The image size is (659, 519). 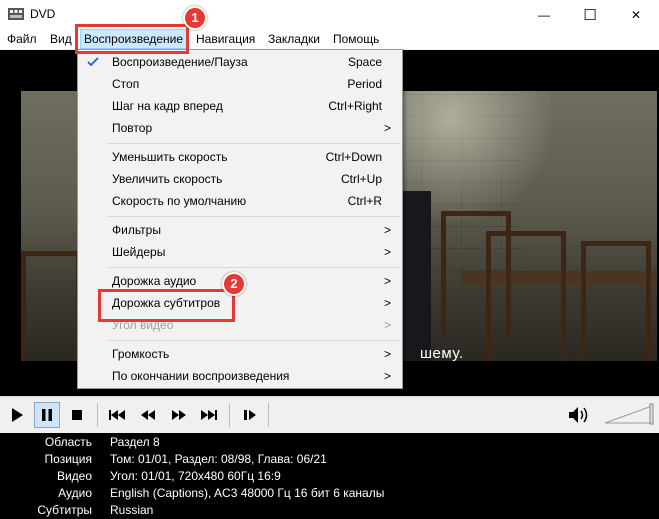 I want to click on close-icon: ✕, so click(x=636, y=14).